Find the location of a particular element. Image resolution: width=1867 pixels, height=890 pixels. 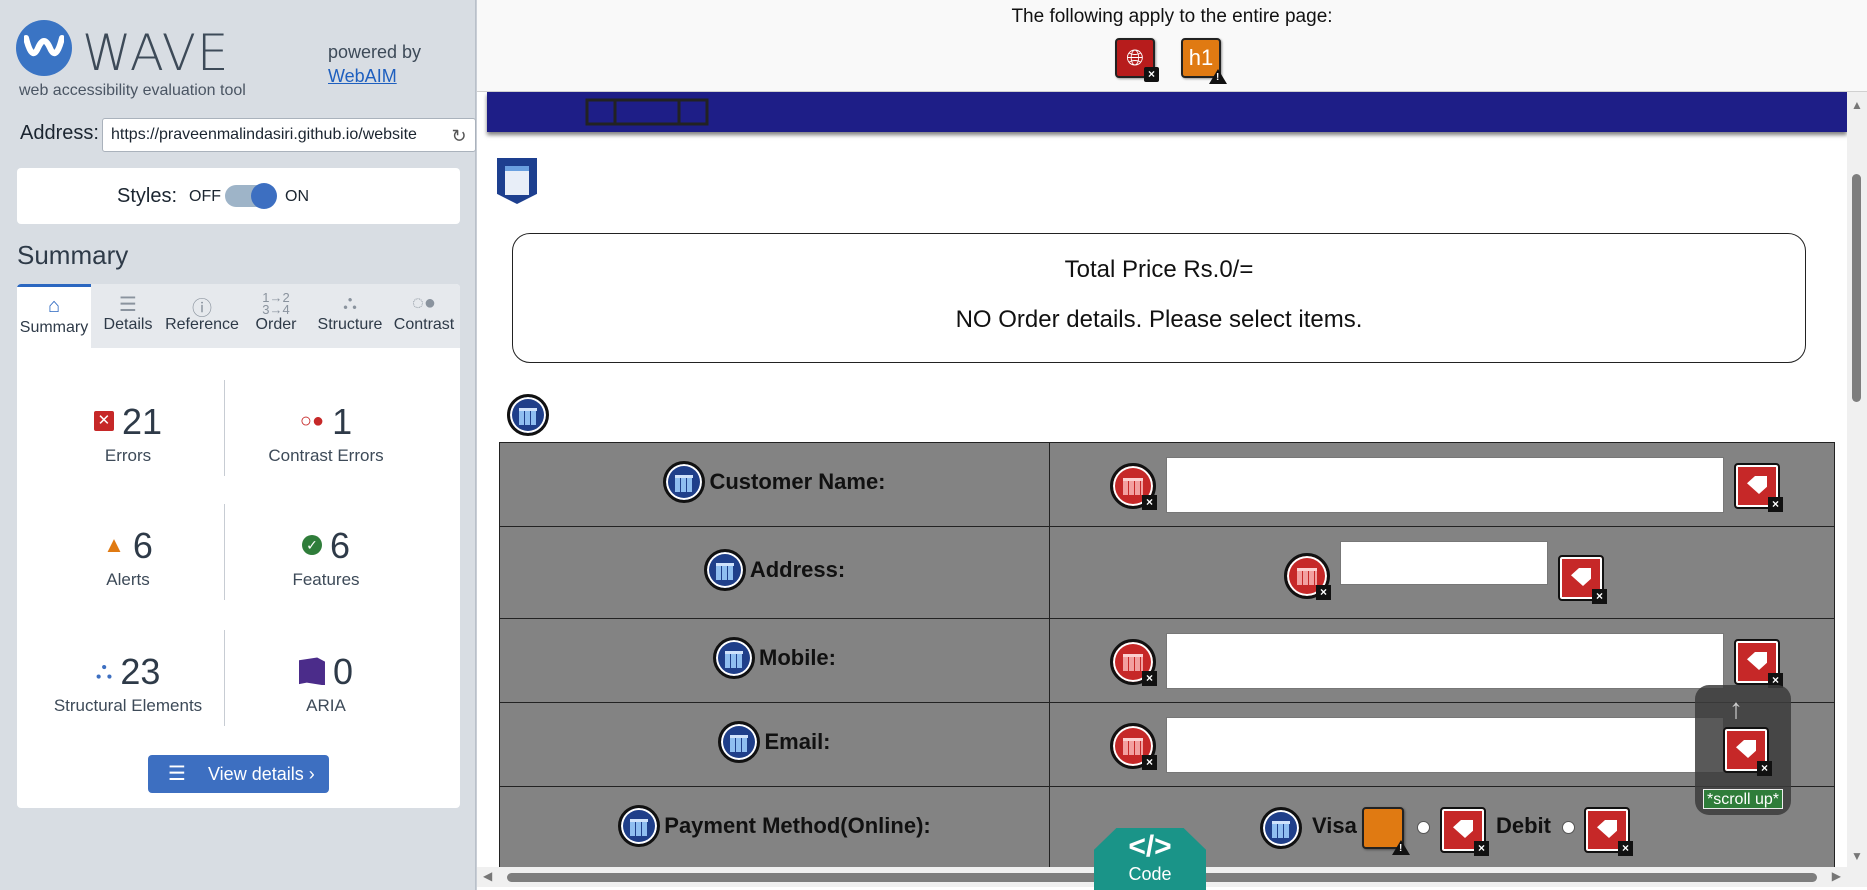

tab-contrast: ◌● Contrast is located at coordinates (423, 316).